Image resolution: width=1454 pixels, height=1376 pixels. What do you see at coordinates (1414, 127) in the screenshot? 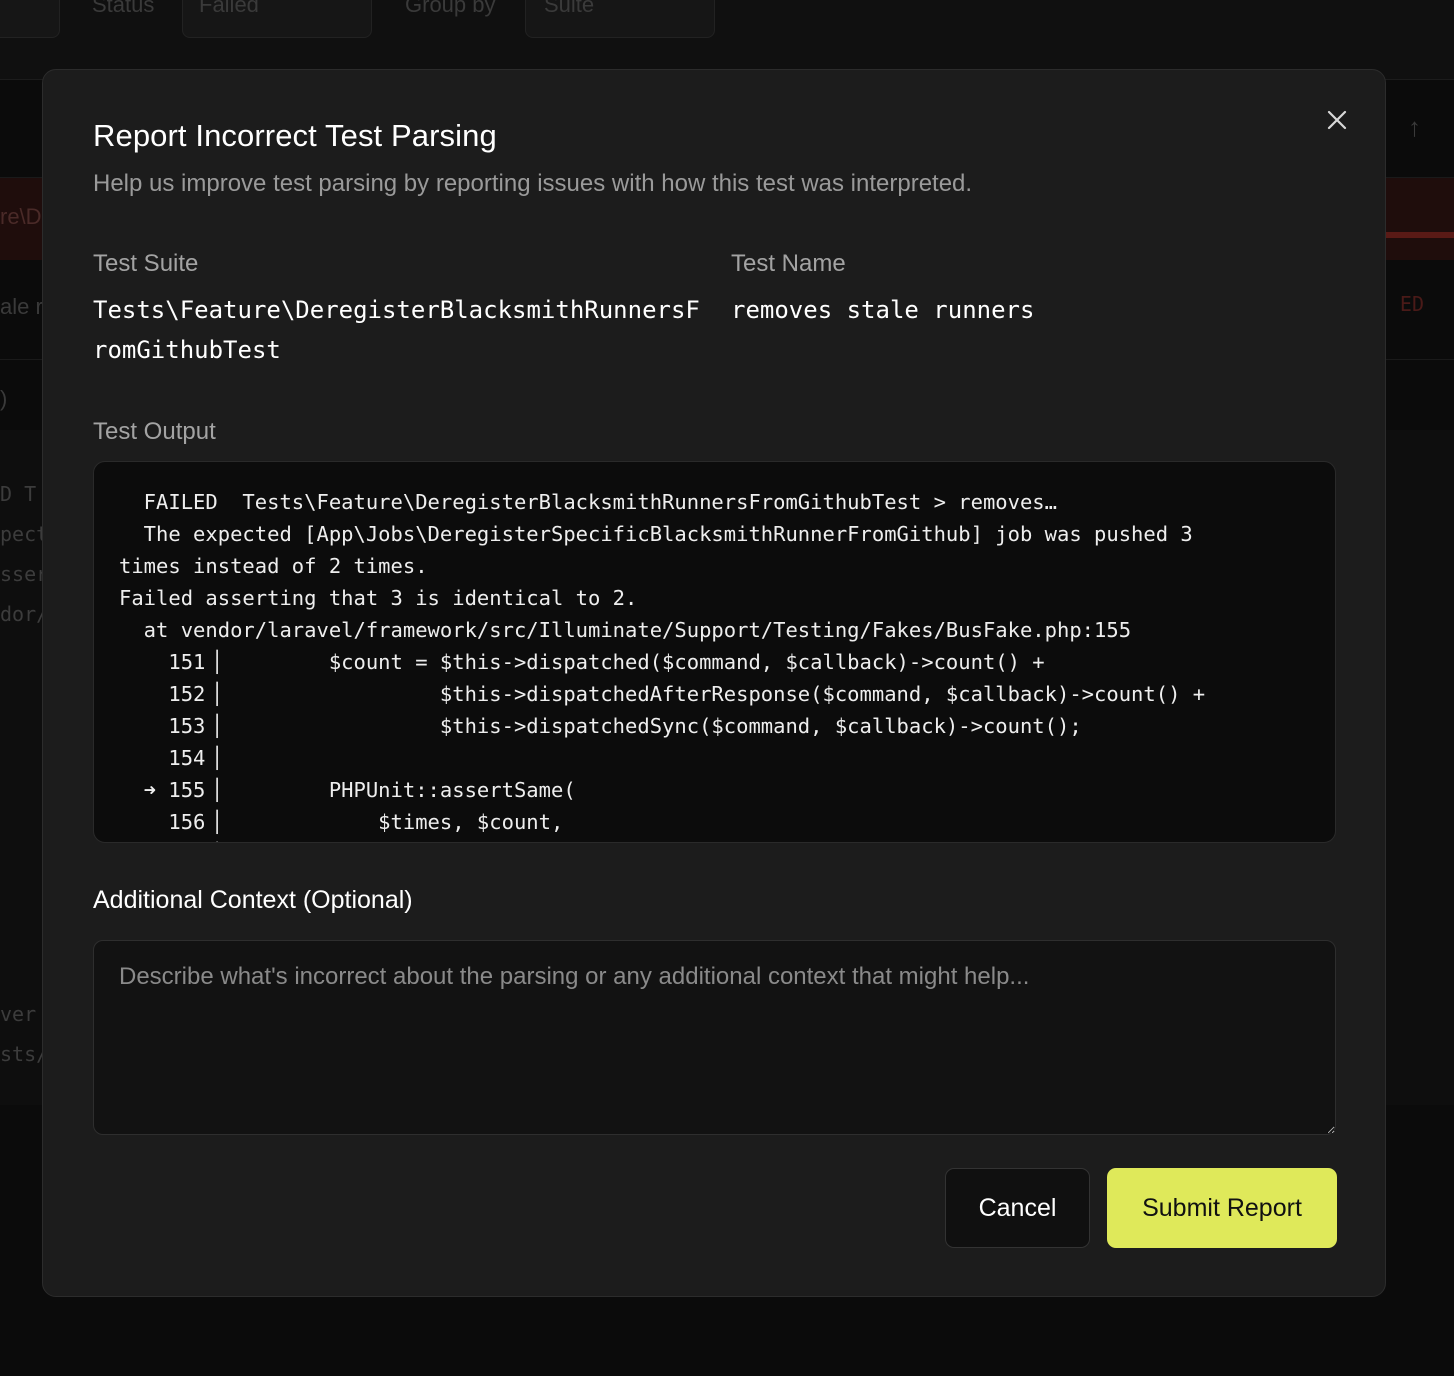
I see `sort-up-icon: ↑` at bounding box center [1414, 127].